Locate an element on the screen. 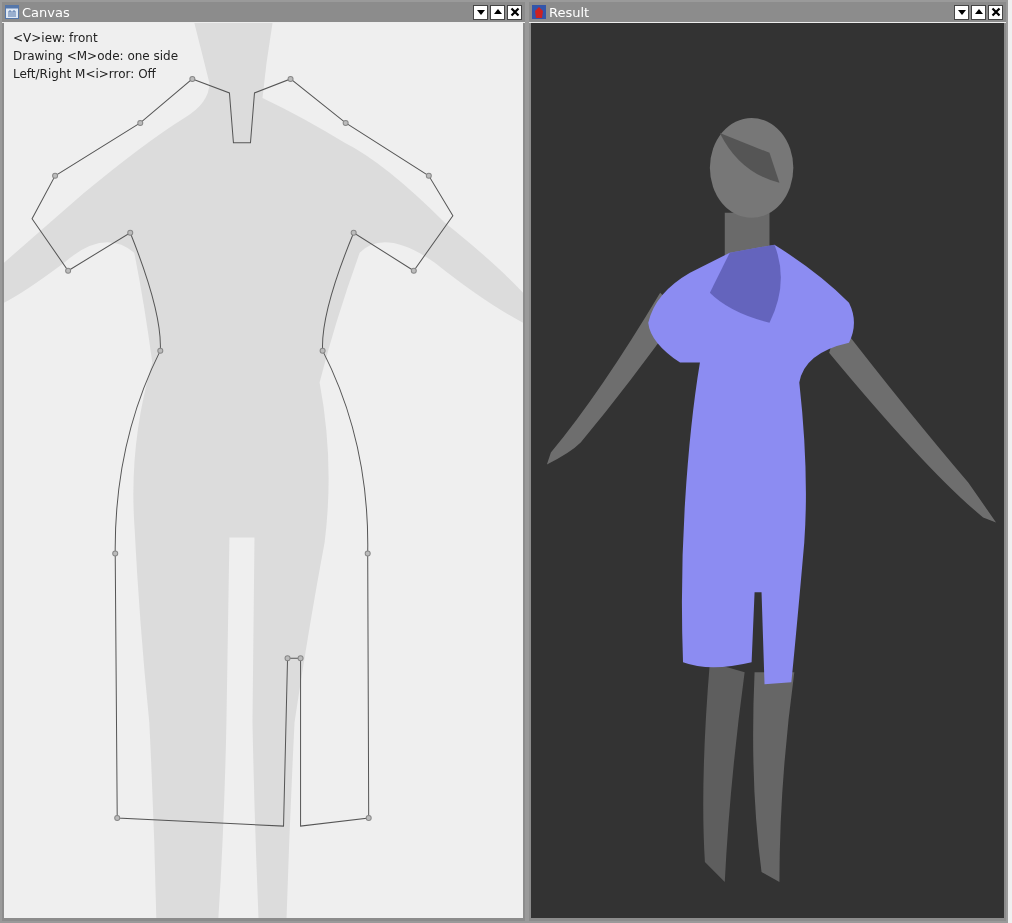 This screenshot has width=1012, height=923. window-icon is located at coordinates (12, 12).